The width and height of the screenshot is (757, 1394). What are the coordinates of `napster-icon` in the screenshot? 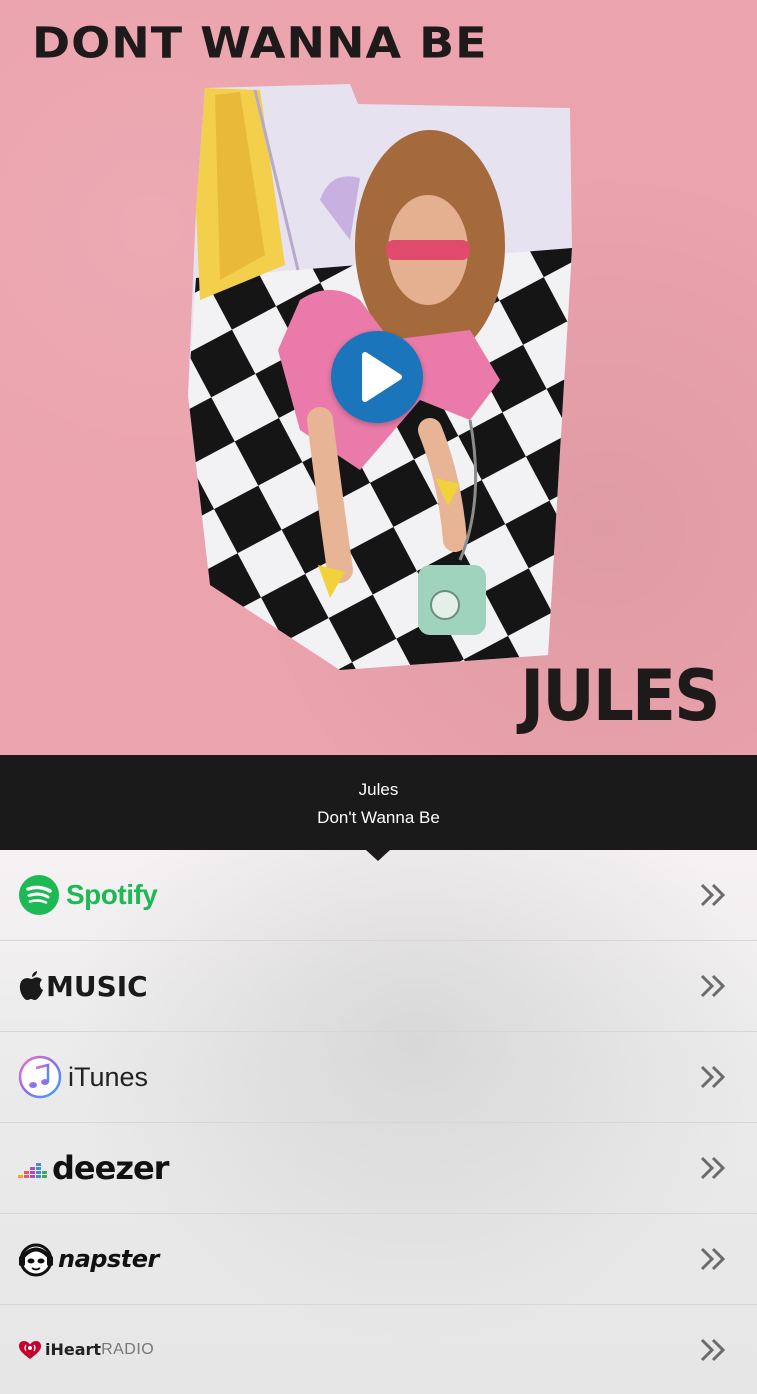 It's located at (36, 1260).